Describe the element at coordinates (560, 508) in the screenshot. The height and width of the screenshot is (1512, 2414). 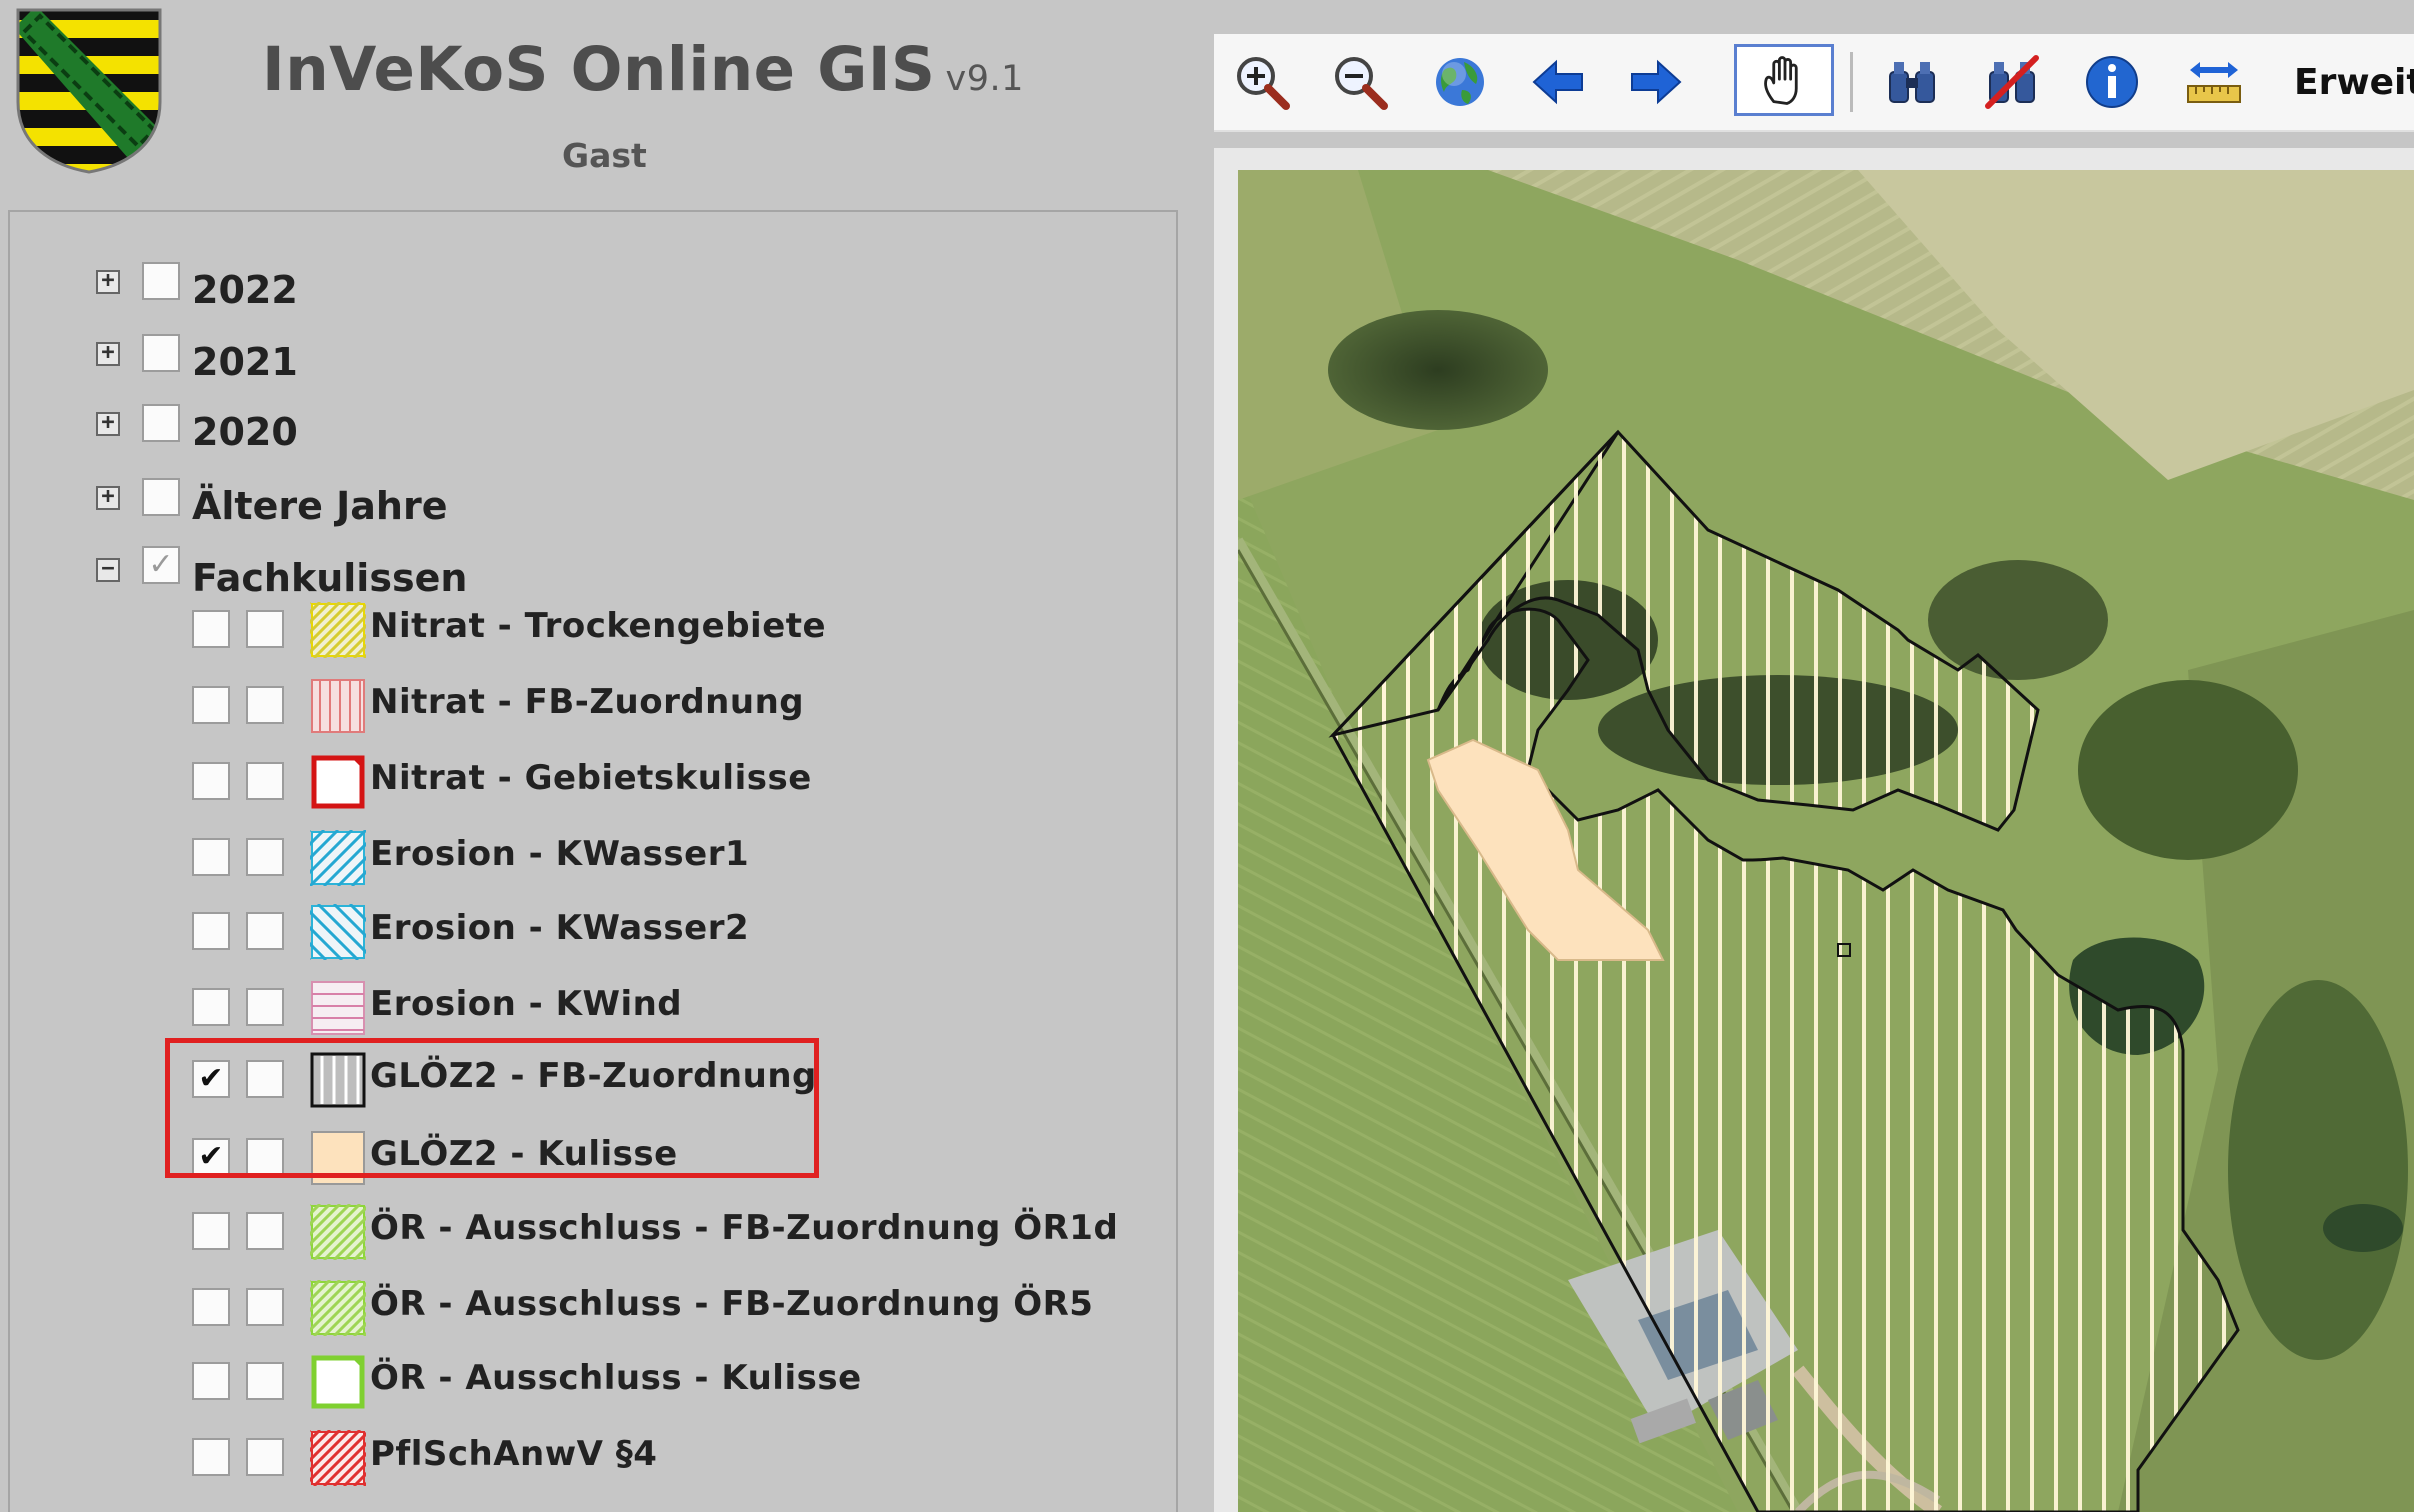
I see `tree-node-year: + Ältere Jahre` at that location.